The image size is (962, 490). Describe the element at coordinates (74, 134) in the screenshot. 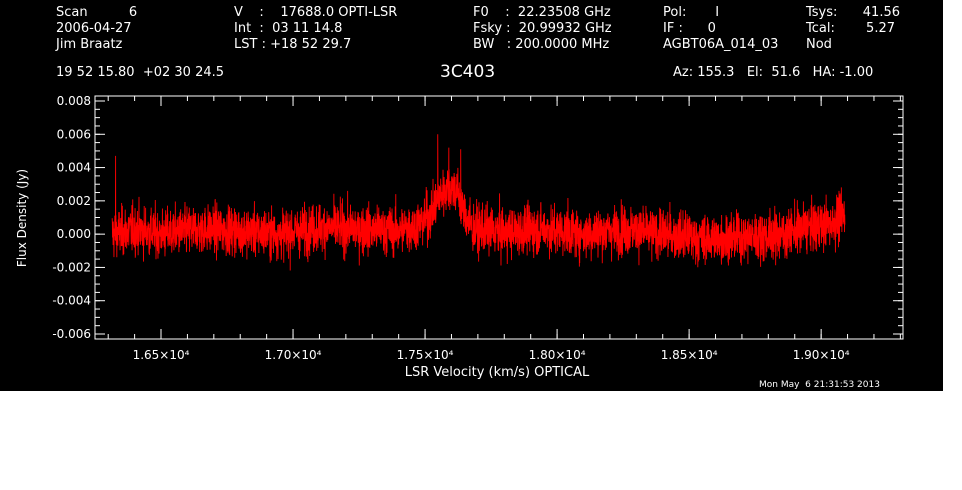

I see `y-tick-label: 0.006` at that location.